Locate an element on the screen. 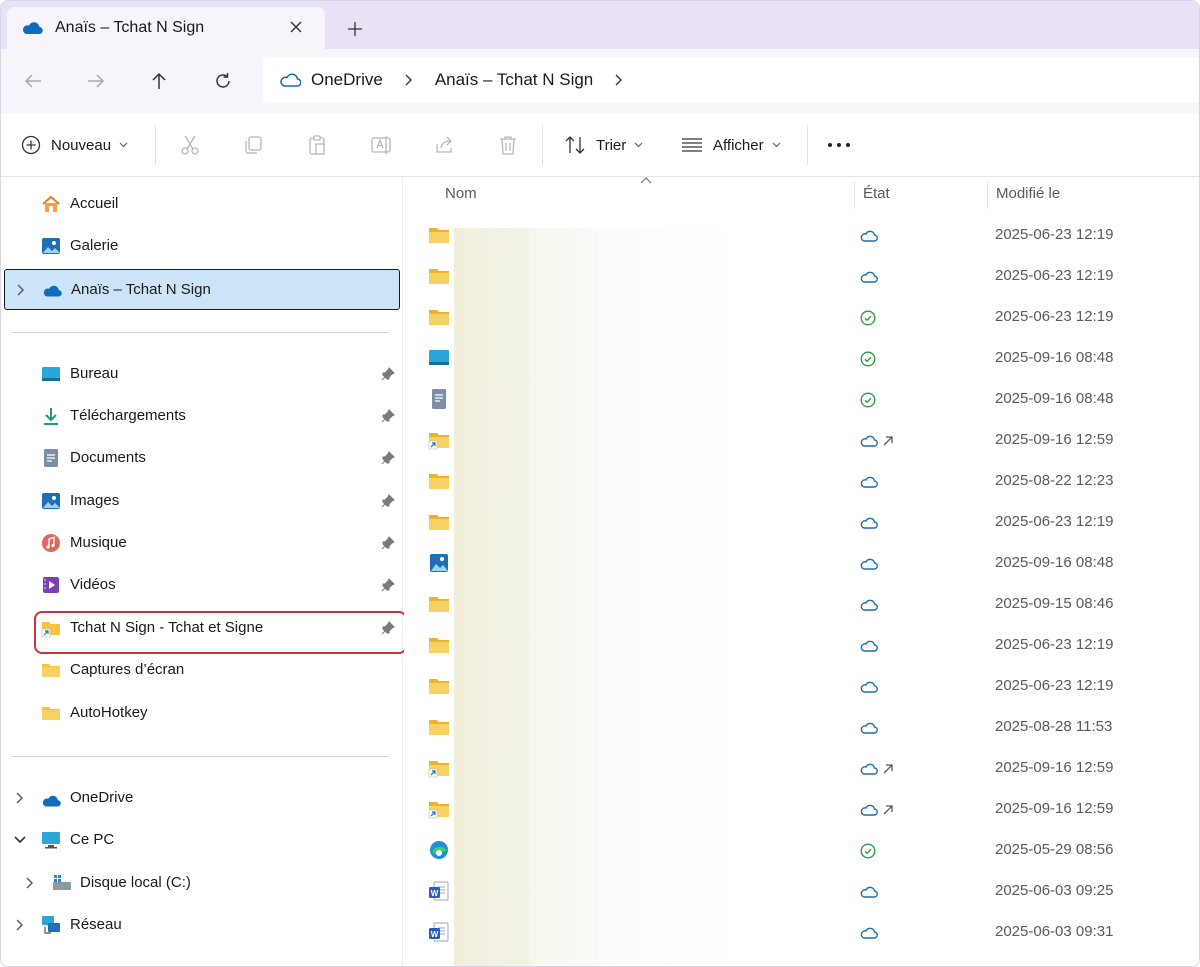 The width and height of the screenshot is (1200, 967). share-button is located at coordinates (444, 145).